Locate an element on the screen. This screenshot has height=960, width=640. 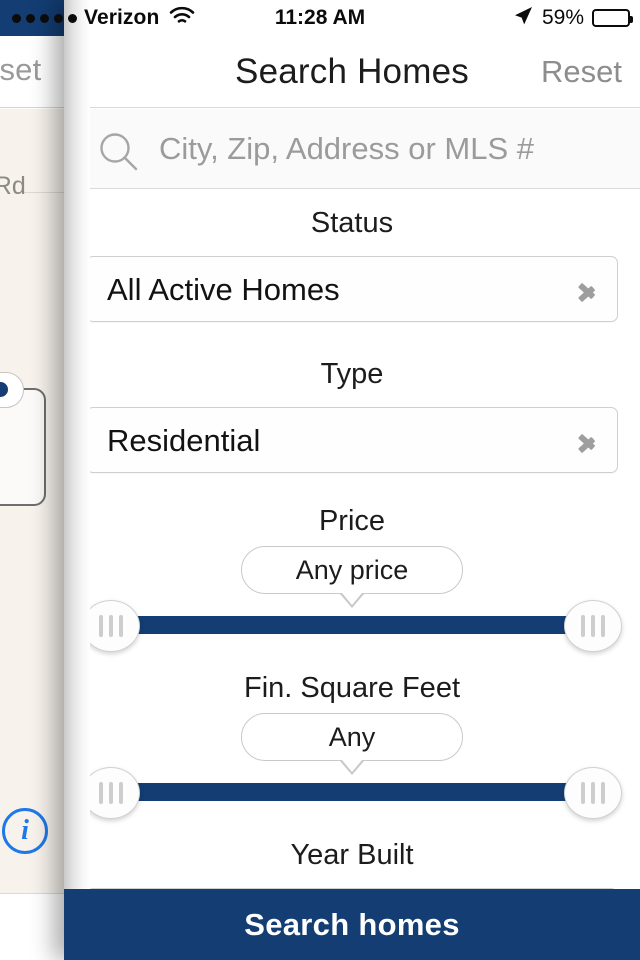
square-feet-slider-max-thumb is located at coordinates (593, 793).